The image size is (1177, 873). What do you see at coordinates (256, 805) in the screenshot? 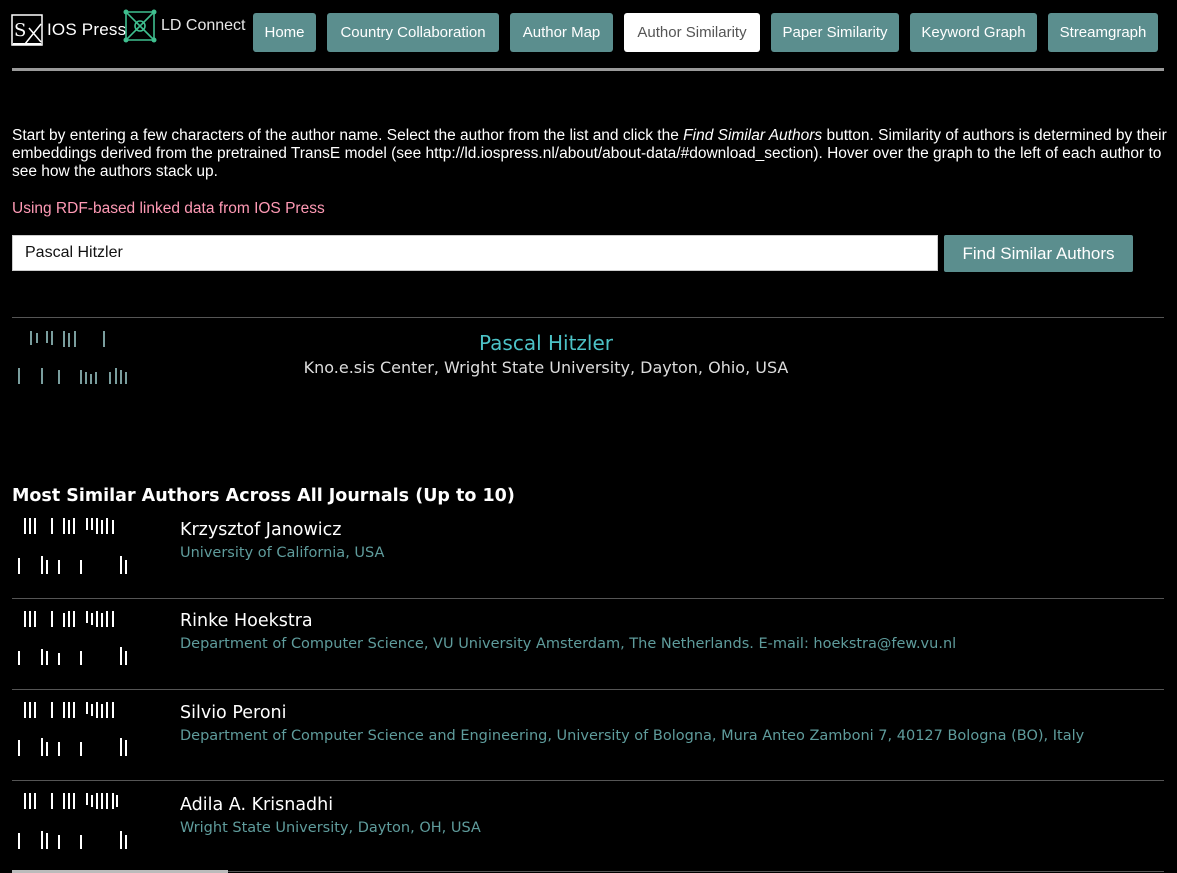
I see `similar-author-name: Adila A. Krisnadhi` at bounding box center [256, 805].